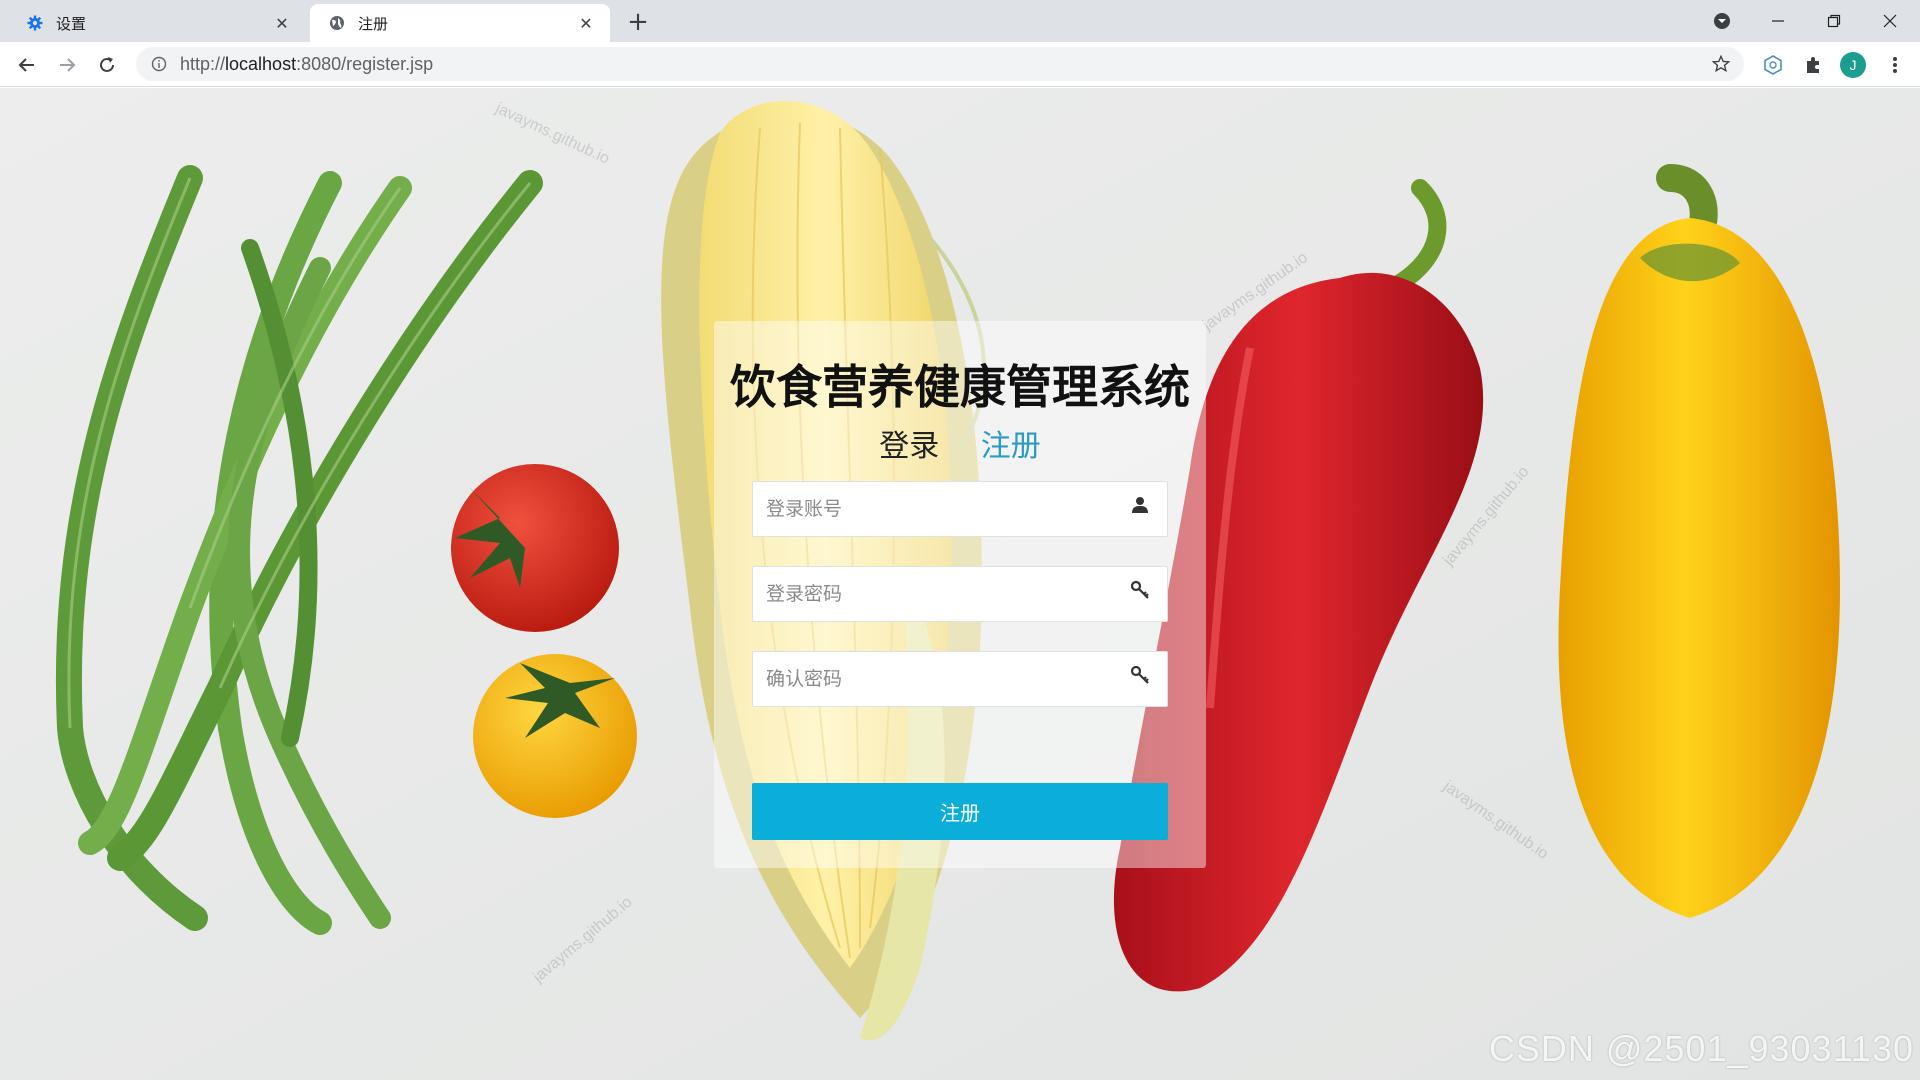 This screenshot has height=1080, width=1920. I want to click on url-text: http://localhost:8080/register.jsp, so click(306, 64).